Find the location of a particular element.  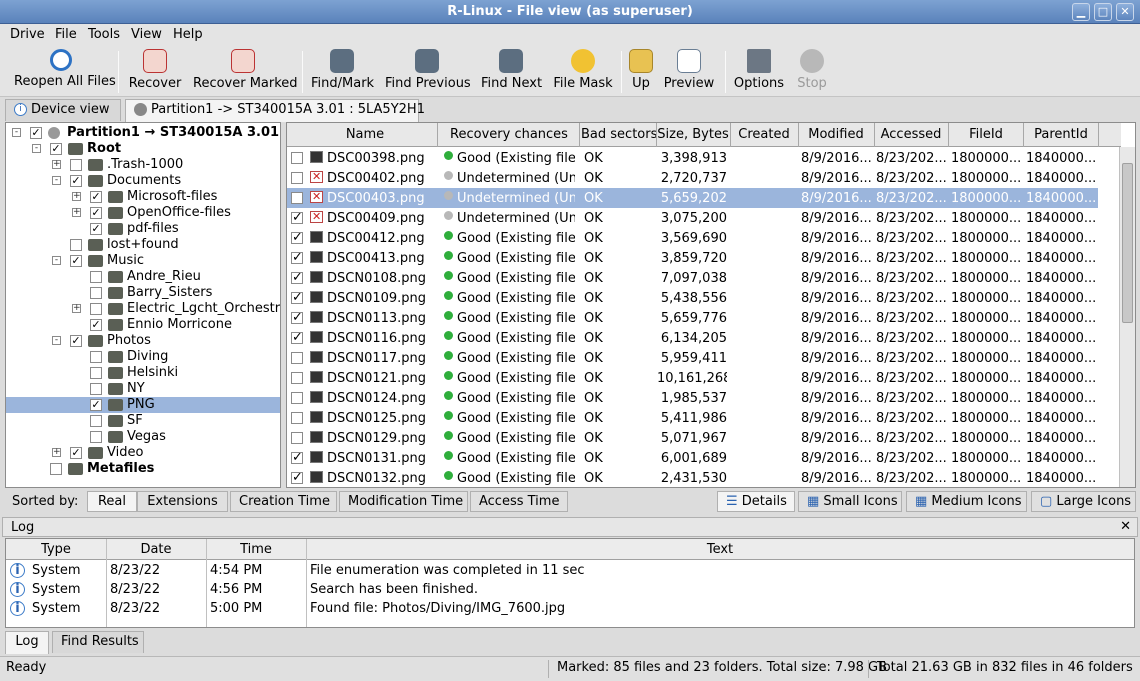

col-recovery: Recovery chances is located at coordinates (509, 134).